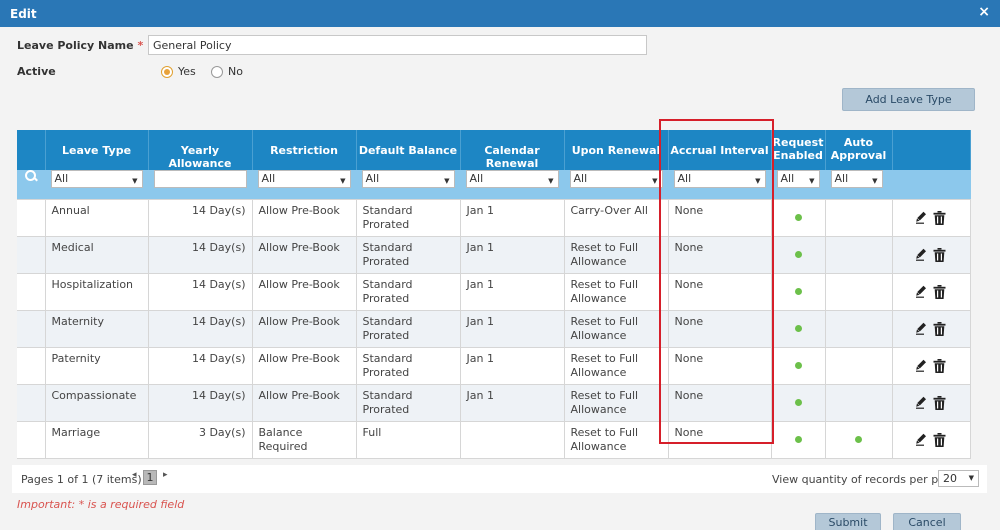 Image resolution: width=1000 pixels, height=530 pixels. I want to click on submit-button: Submit, so click(848, 521).